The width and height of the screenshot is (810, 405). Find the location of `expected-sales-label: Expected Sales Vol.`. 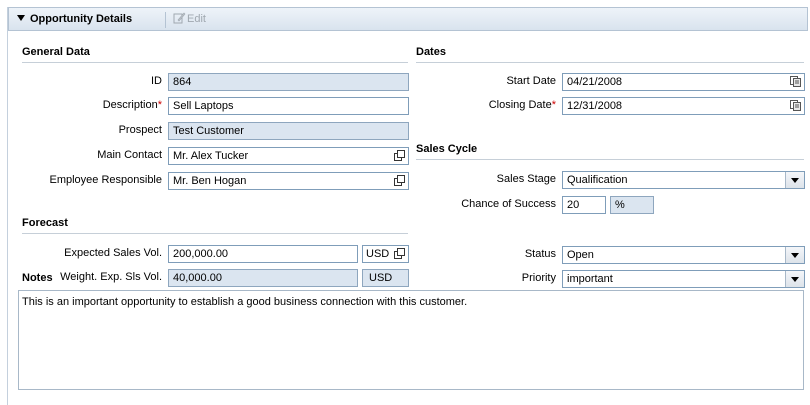

expected-sales-label: Expected Sales Vol. is located at coordinates (113, 253).